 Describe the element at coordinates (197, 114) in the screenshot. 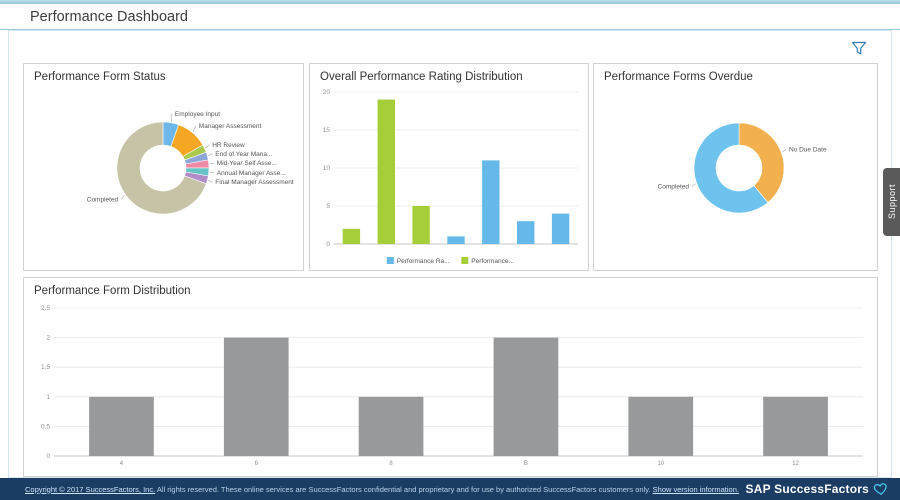

I see `svg-text: Employee Input` at that location.